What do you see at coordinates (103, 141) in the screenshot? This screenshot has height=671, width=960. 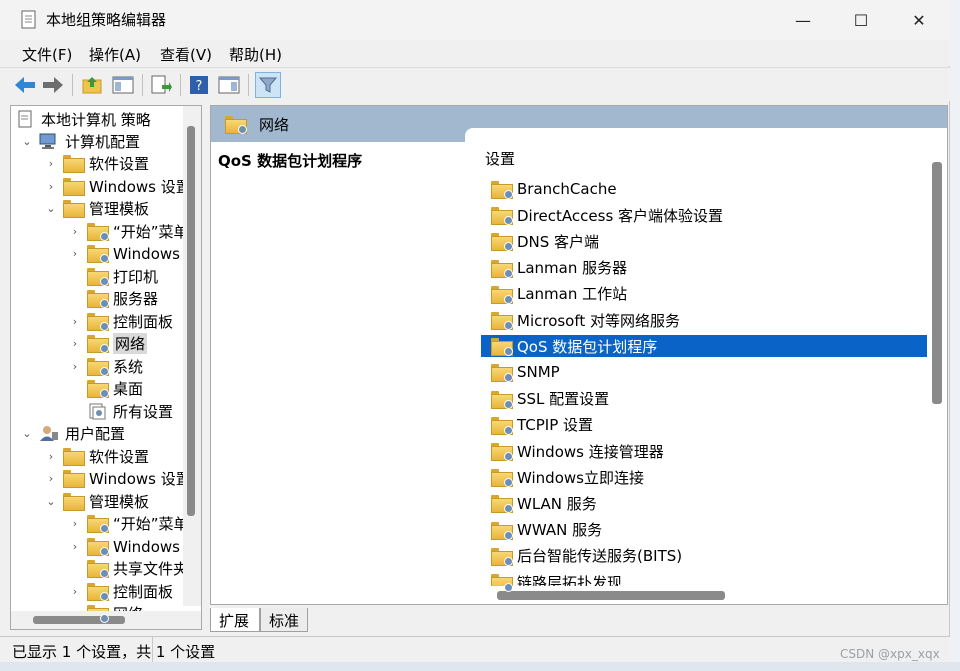 I see `tree-label: 计算机配置` at bounding box center [103, 141].